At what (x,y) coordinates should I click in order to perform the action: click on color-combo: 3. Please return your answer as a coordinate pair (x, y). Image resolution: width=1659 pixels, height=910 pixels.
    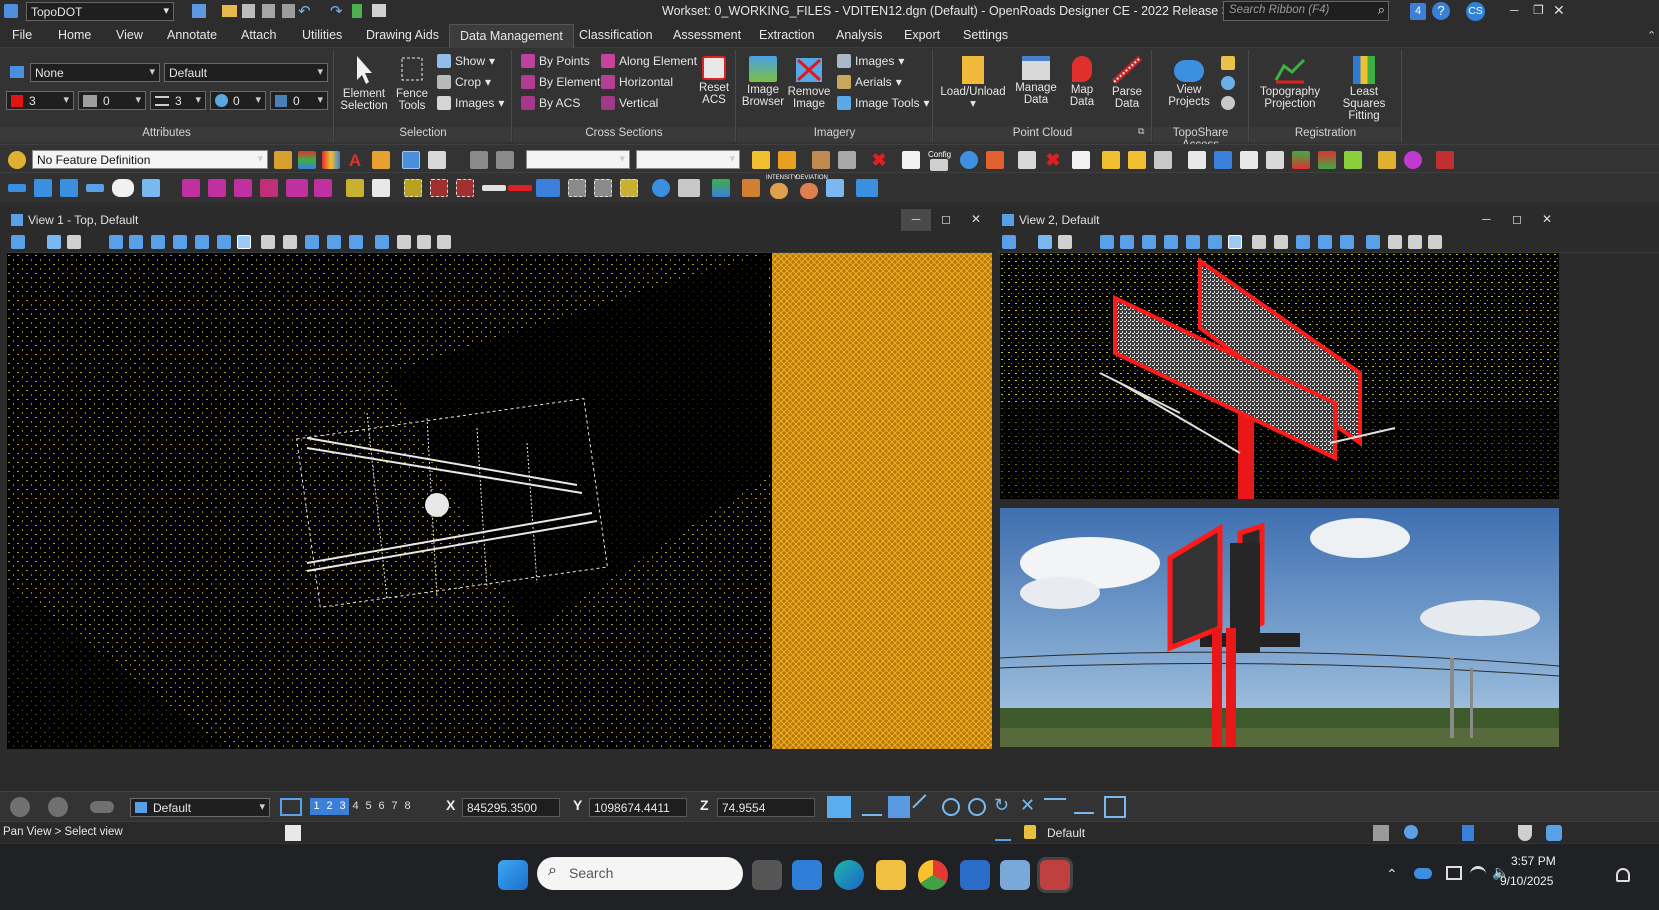
    Looking at the image, I should click on (40, 100).